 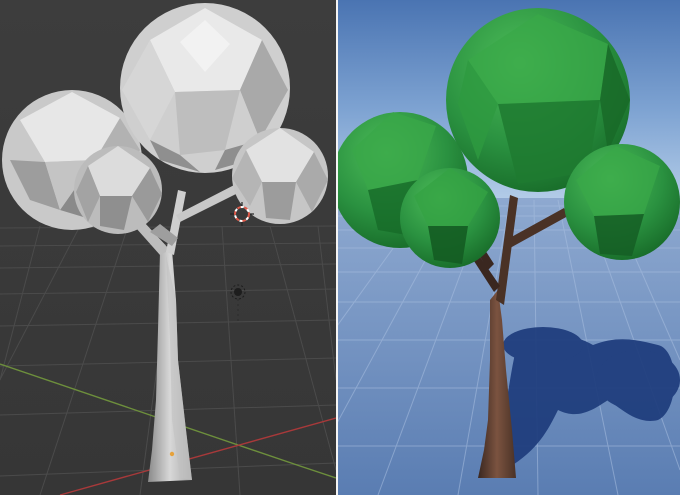 I want to click on canopy-textured-right, so click(x=622, y=202).